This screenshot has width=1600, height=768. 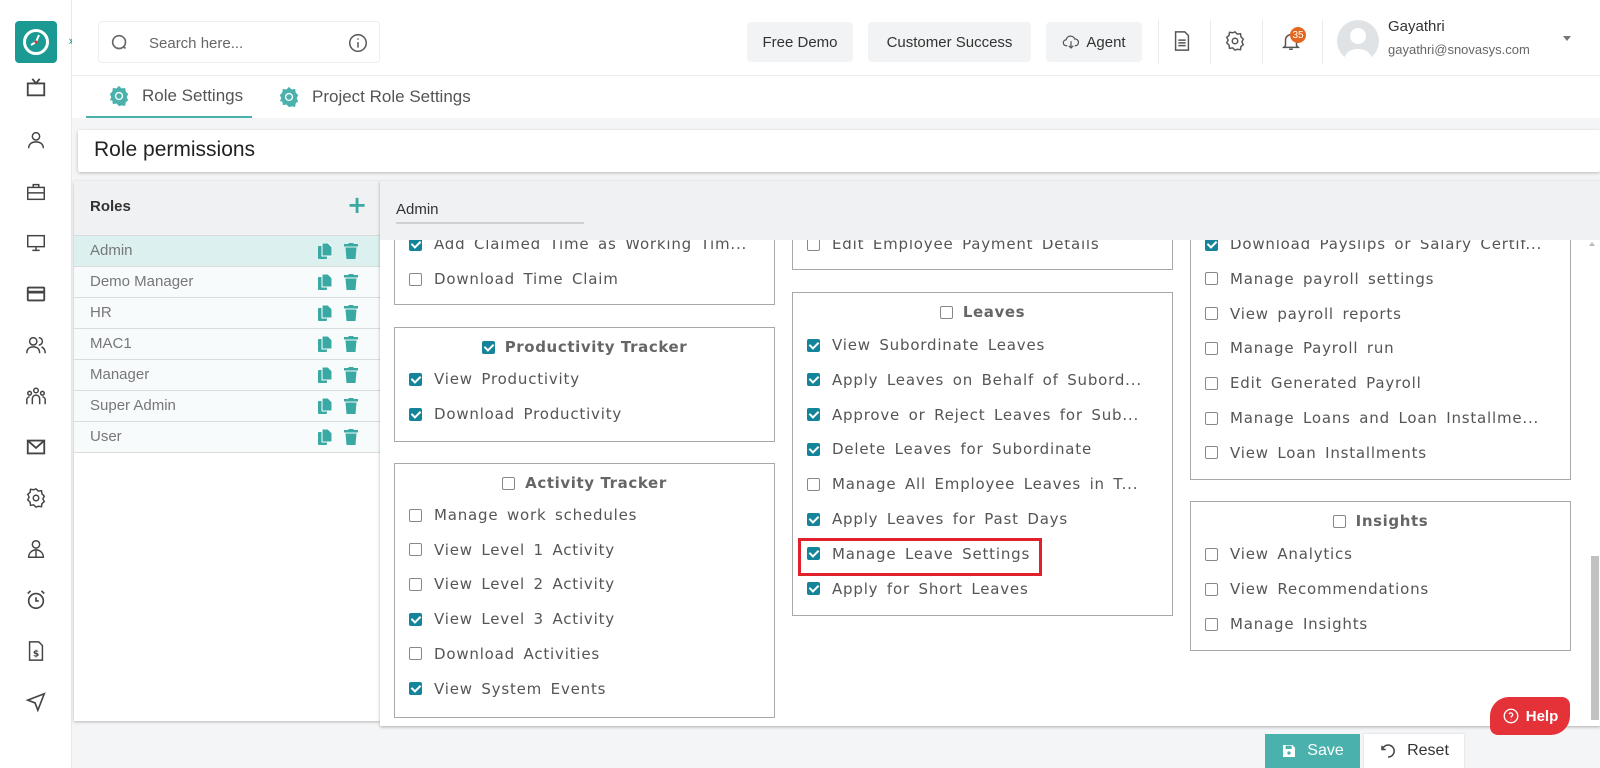 What do you see at coordinates (950, 519) in the screenshot?
I see `permission-label: Apply Leaves for Past Days` at bounding box center [950, 519].